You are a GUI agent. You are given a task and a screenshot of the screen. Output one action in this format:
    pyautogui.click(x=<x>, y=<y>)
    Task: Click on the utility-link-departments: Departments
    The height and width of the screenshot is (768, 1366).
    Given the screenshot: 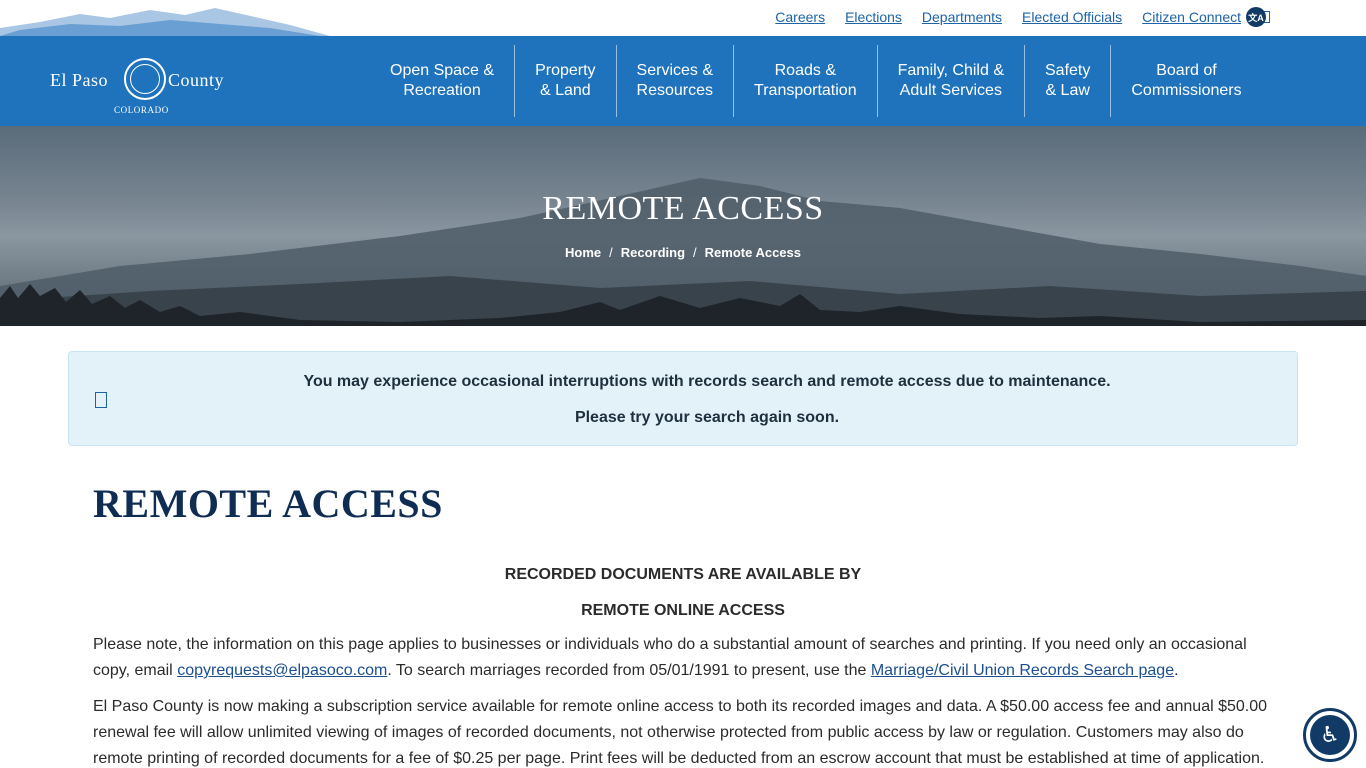 What is the action you would take?
    pyautogui.click(x=962, y=17)
    